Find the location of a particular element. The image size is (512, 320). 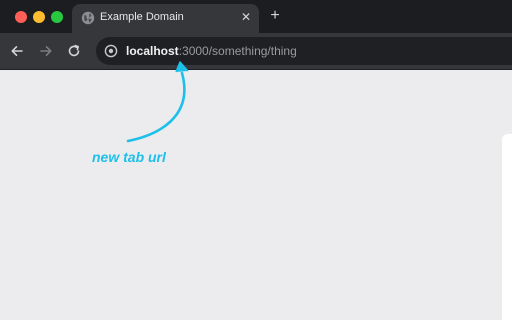

globe-icon is located at coordinates (88, 18).